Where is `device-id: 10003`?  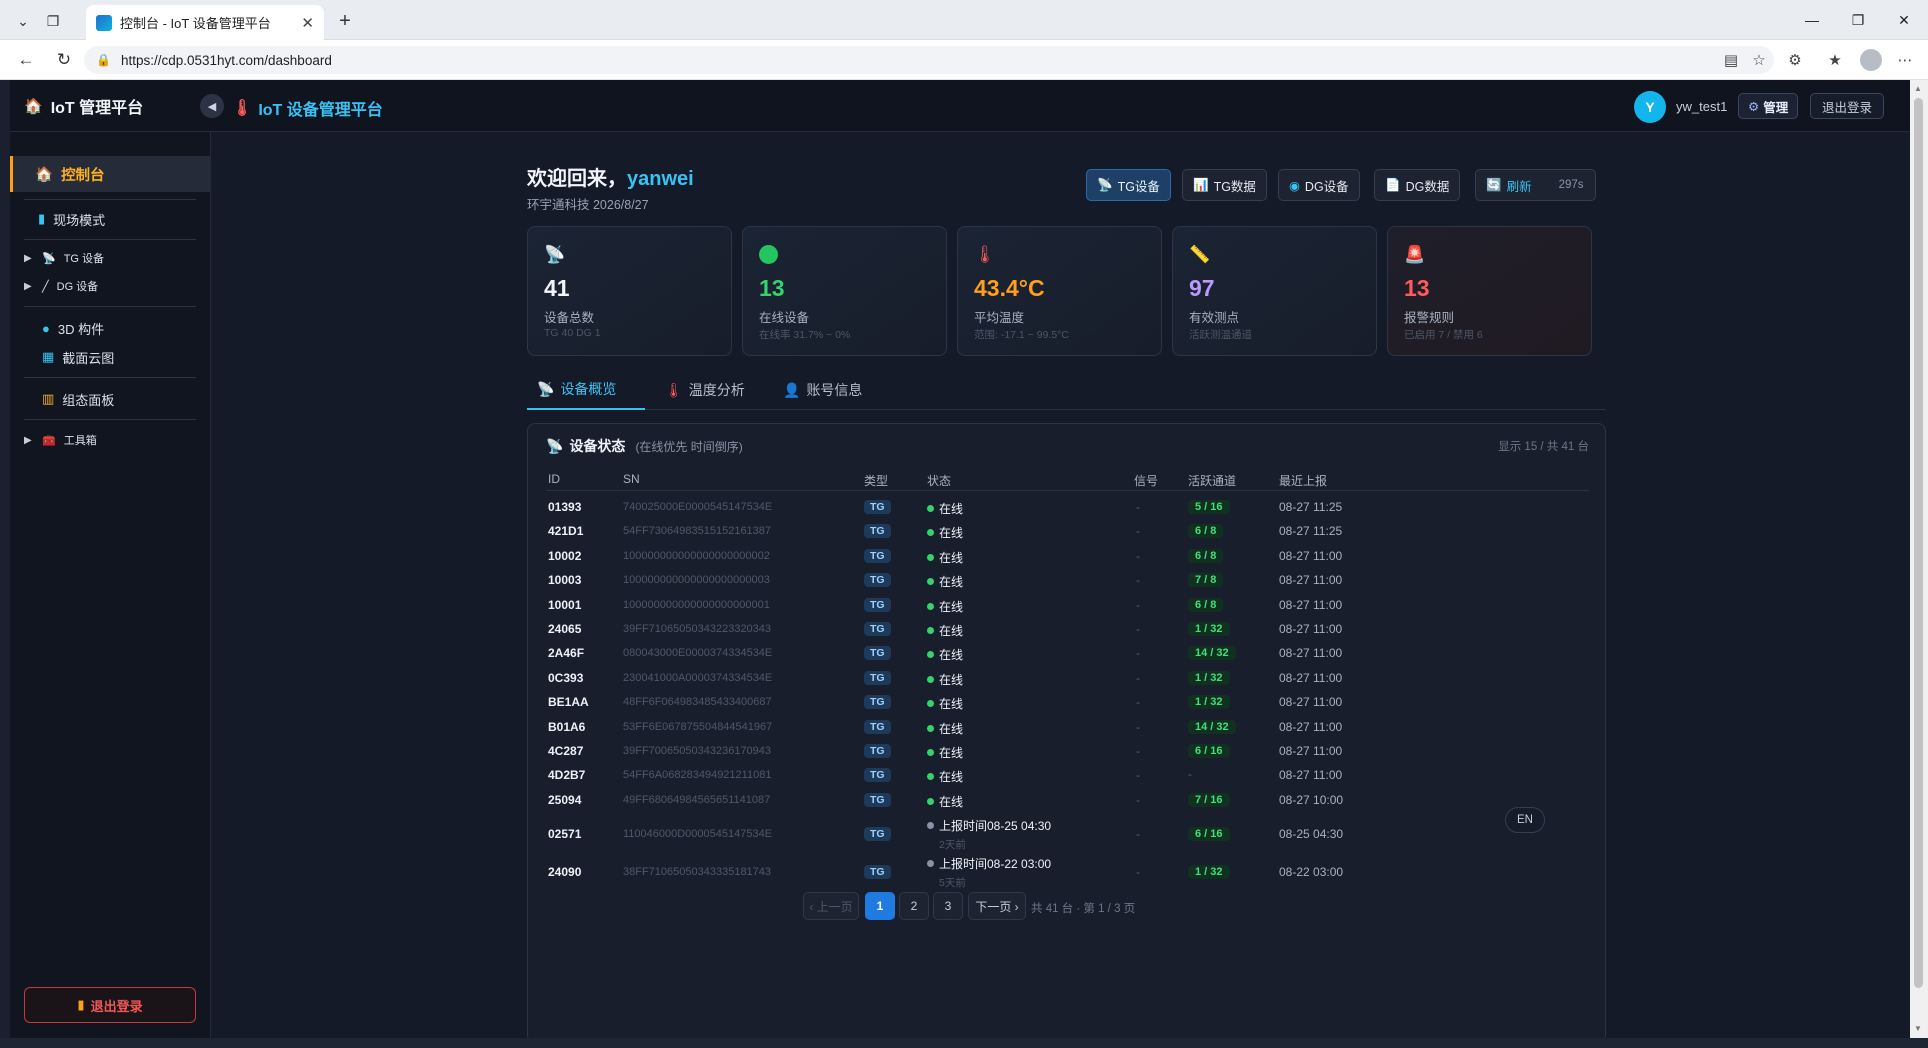 device-id: 10003 is located at coordinates (564, 580).